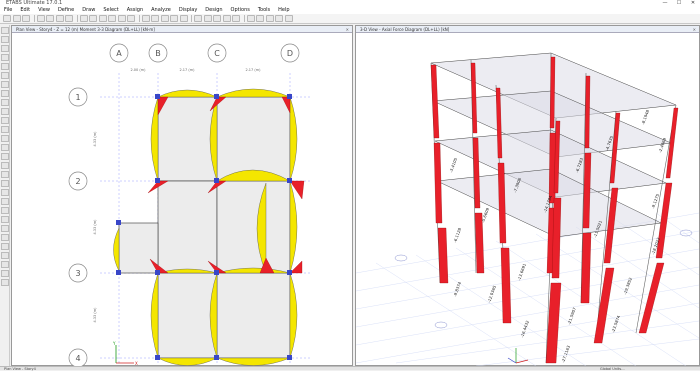 Image resolution: width=700 pixels, height=371 pixels. I want to click on snap-fine-grid-icon, so click(5, 183).